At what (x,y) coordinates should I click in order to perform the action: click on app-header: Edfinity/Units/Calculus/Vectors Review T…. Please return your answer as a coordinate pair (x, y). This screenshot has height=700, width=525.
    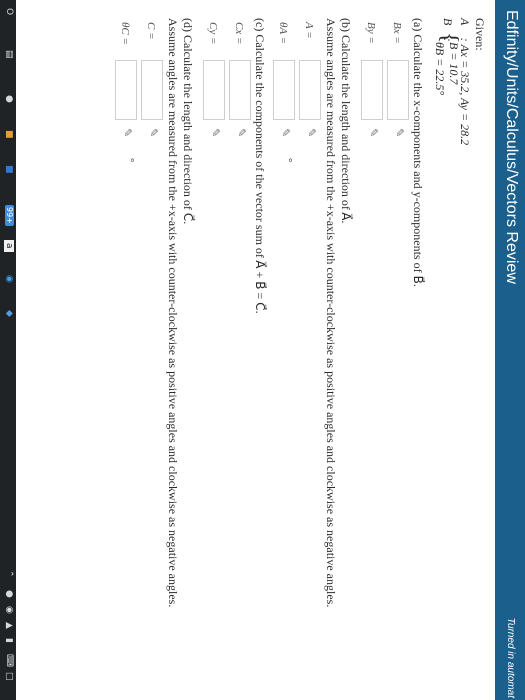
    Looking at the image, I should click on (510, 350).